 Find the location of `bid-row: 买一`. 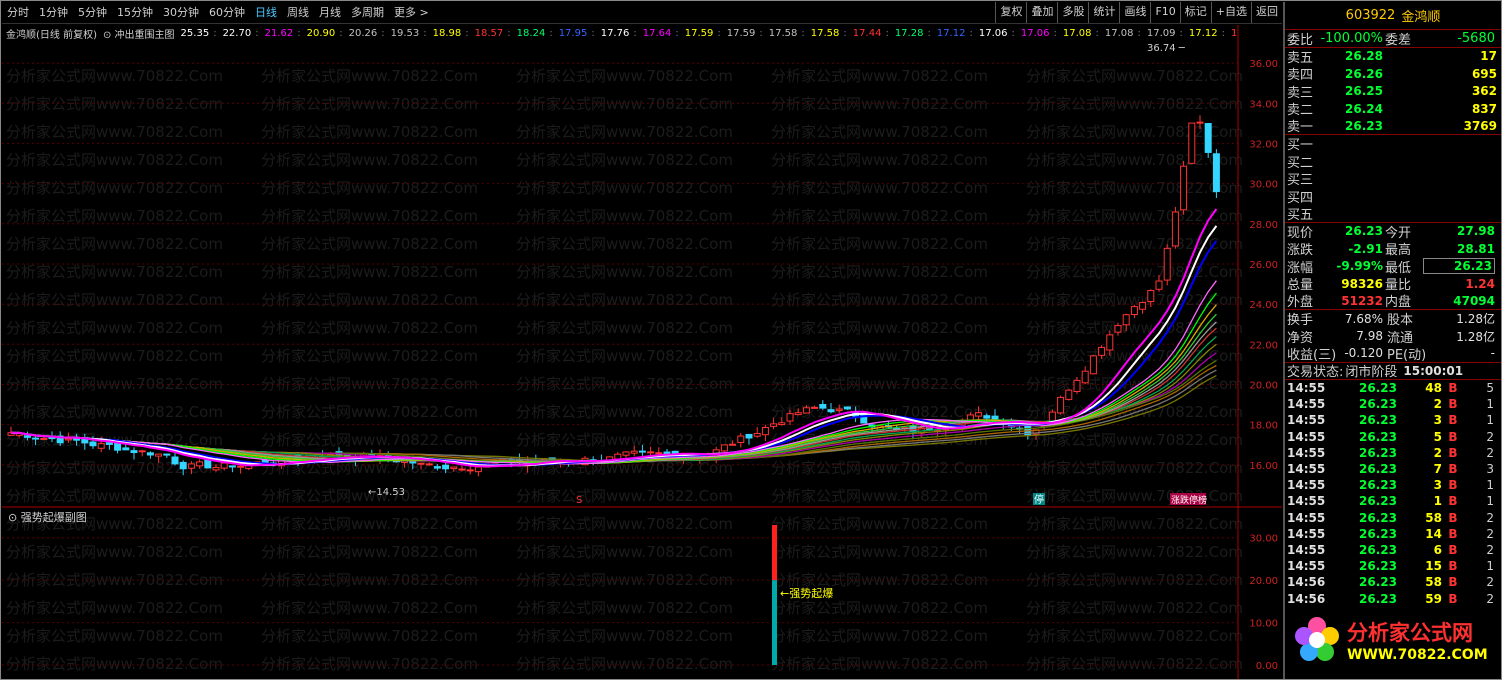

bid-row: 买一 is located at coordinates (1393, 144).